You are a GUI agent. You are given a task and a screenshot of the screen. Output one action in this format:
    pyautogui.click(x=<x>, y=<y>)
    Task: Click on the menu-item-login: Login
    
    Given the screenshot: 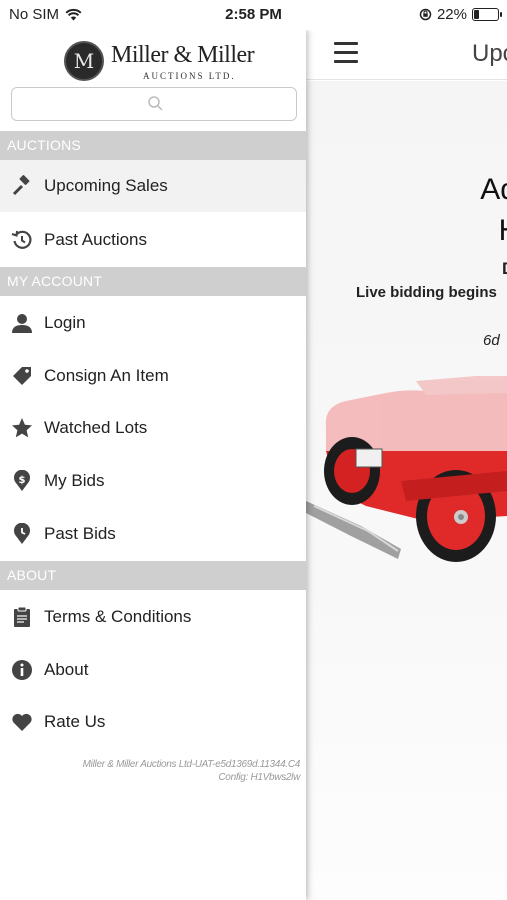 What is the action you would take?
    pyautogui.click(x=153, y=323)
    